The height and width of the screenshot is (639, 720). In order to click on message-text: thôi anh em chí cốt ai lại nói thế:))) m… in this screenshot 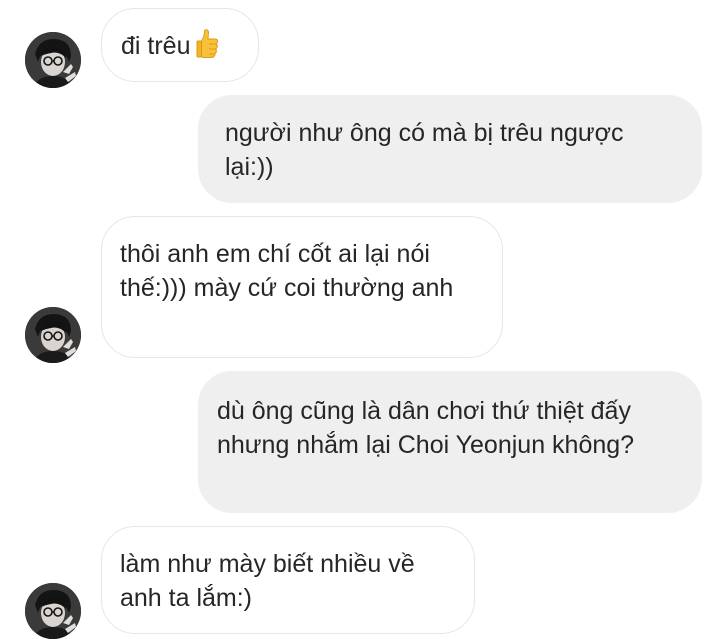, I will do `click(287, 271)`.